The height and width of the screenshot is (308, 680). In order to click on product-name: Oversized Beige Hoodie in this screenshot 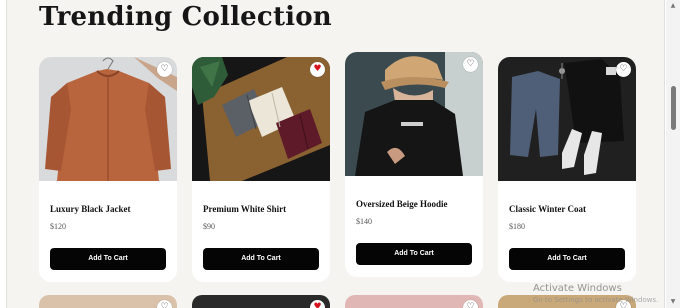, I will do `click(402, 204)`.